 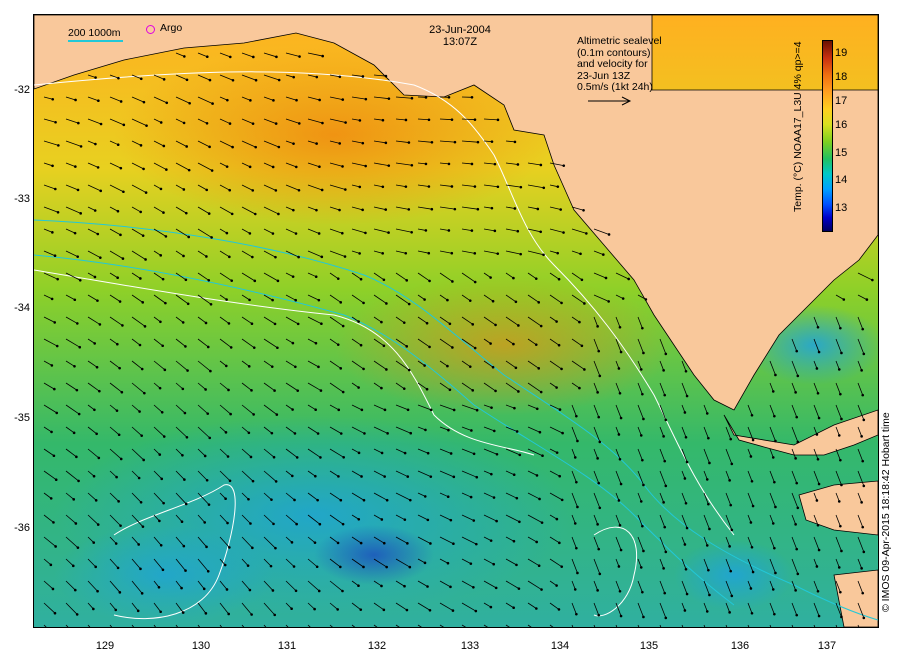 I want to click on latitude-label: -33, so click(x=22, y=199).